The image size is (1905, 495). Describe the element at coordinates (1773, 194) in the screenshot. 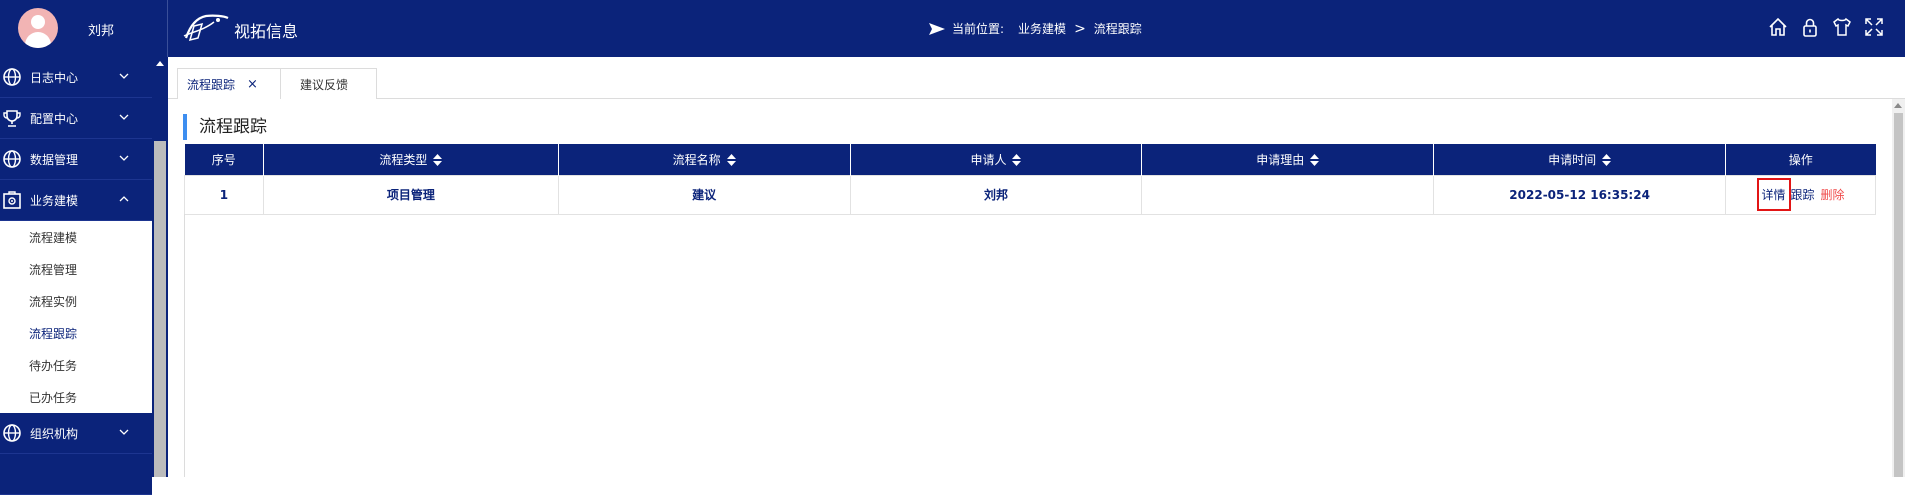

I see `detail-link: 详情` at that location.